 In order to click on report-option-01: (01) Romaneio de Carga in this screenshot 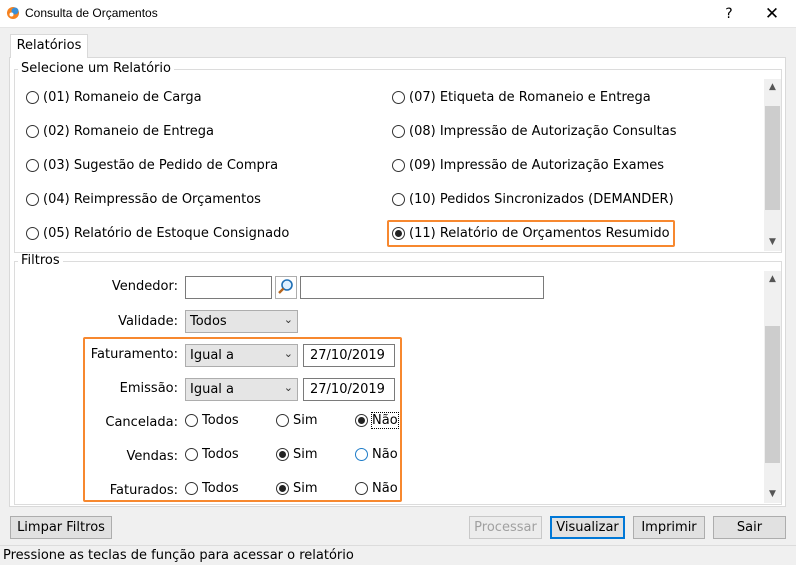, I will do `click(114, 97)`.